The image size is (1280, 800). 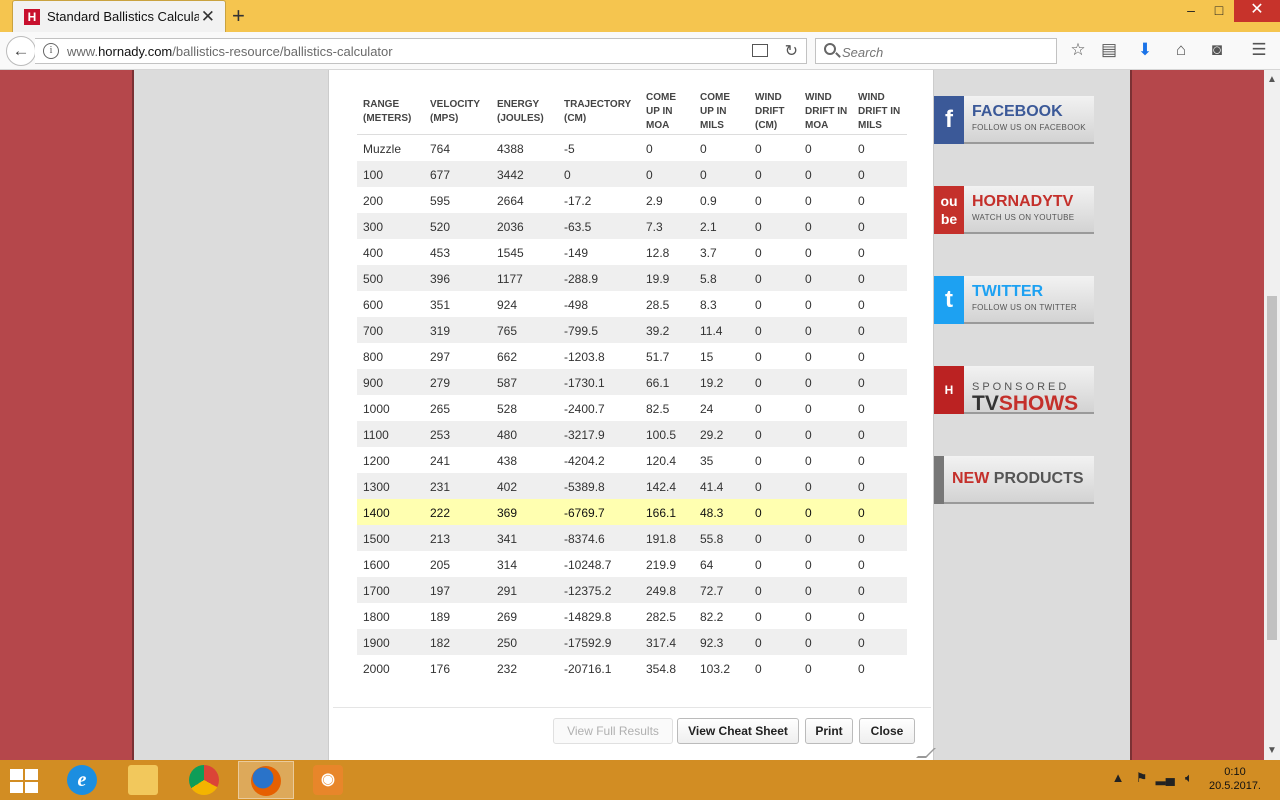 What do you see at coordinates (1272, 468) in the screenshot?
I see `scroll-thumb` at bounding box center [1272, 468].